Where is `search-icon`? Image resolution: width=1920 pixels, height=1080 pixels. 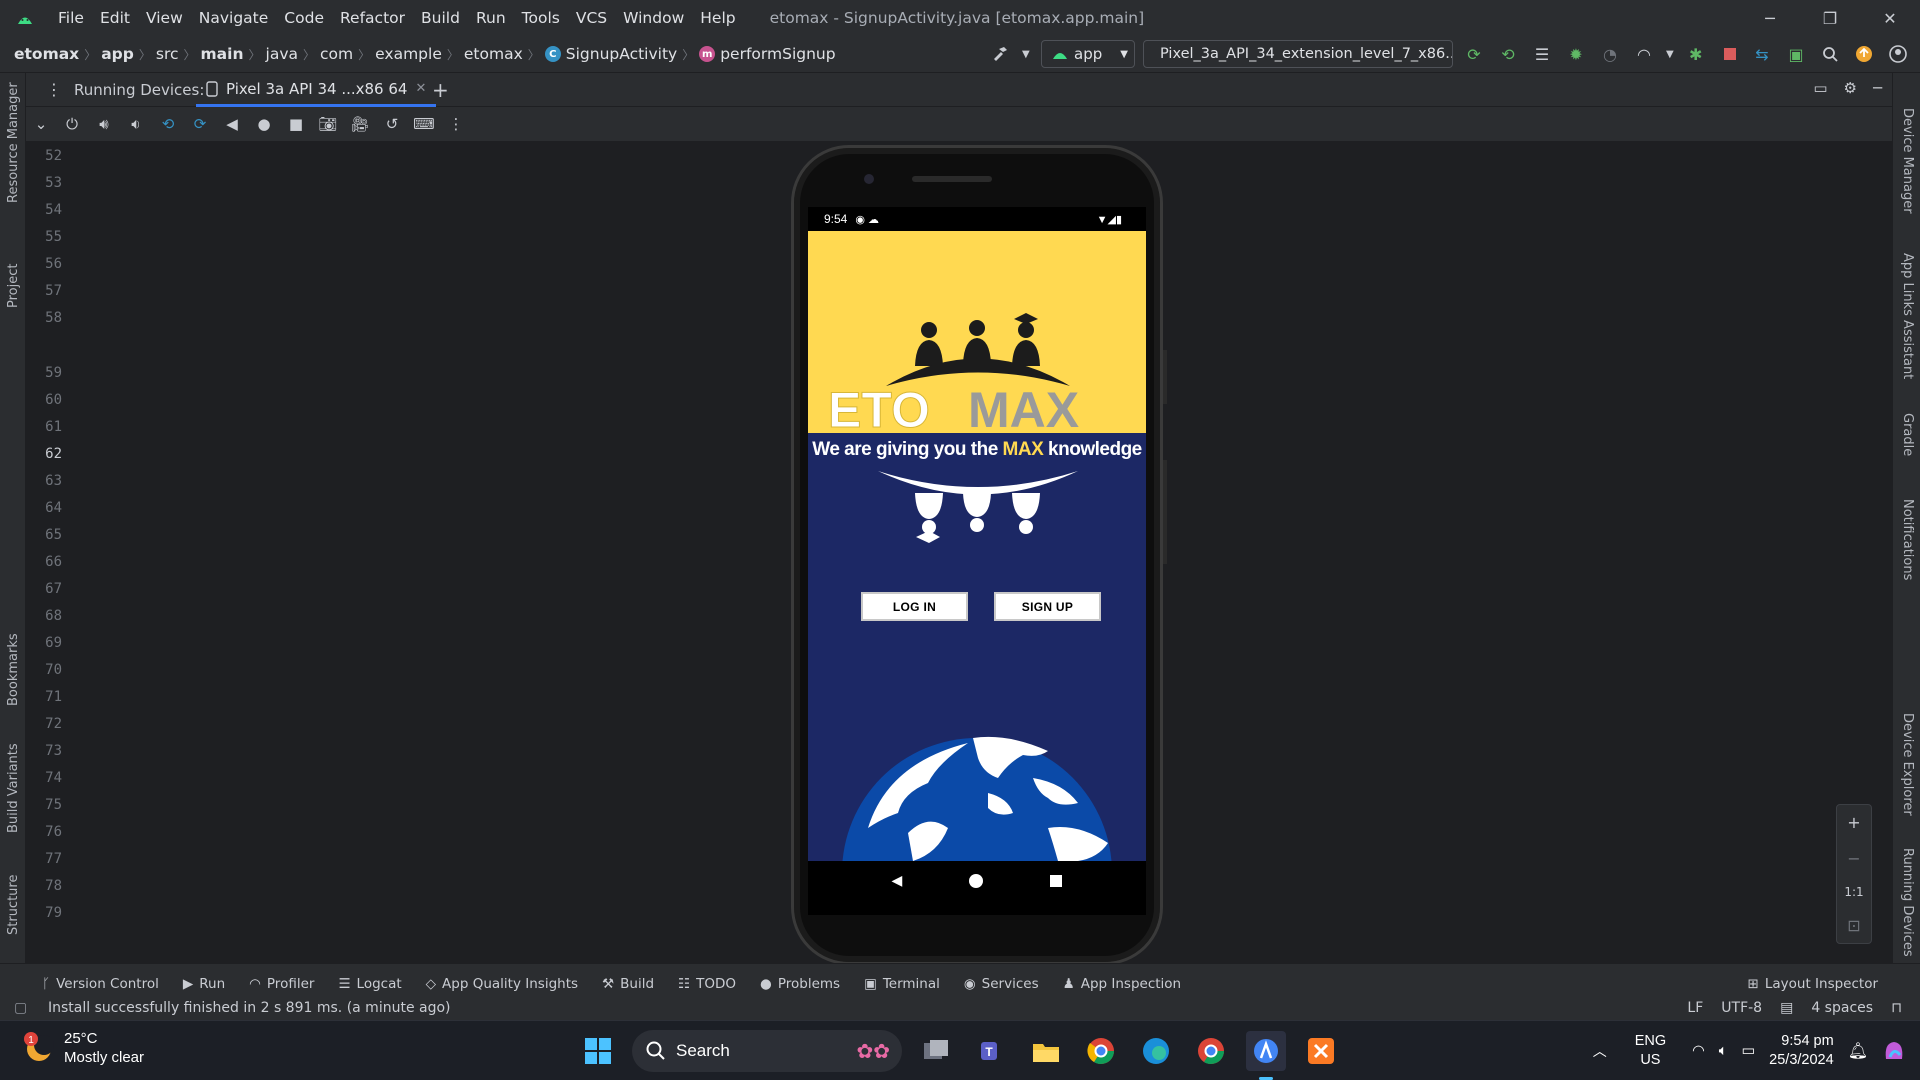
search-icon is located at coordinates (1830, 54).